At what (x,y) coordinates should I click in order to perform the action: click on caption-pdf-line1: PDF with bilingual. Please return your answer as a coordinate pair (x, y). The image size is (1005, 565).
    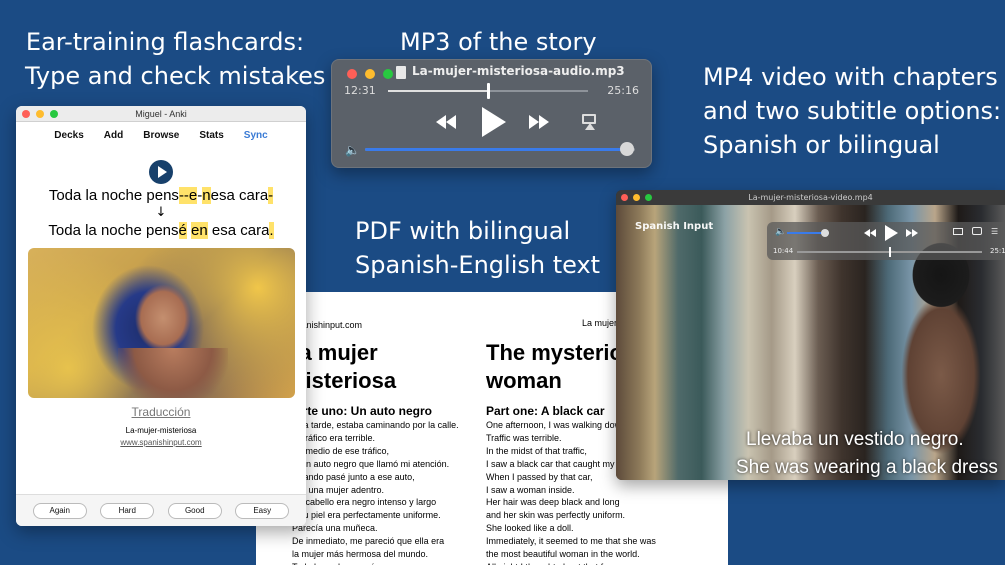
    Looking at the image, I should click on (463, 231).